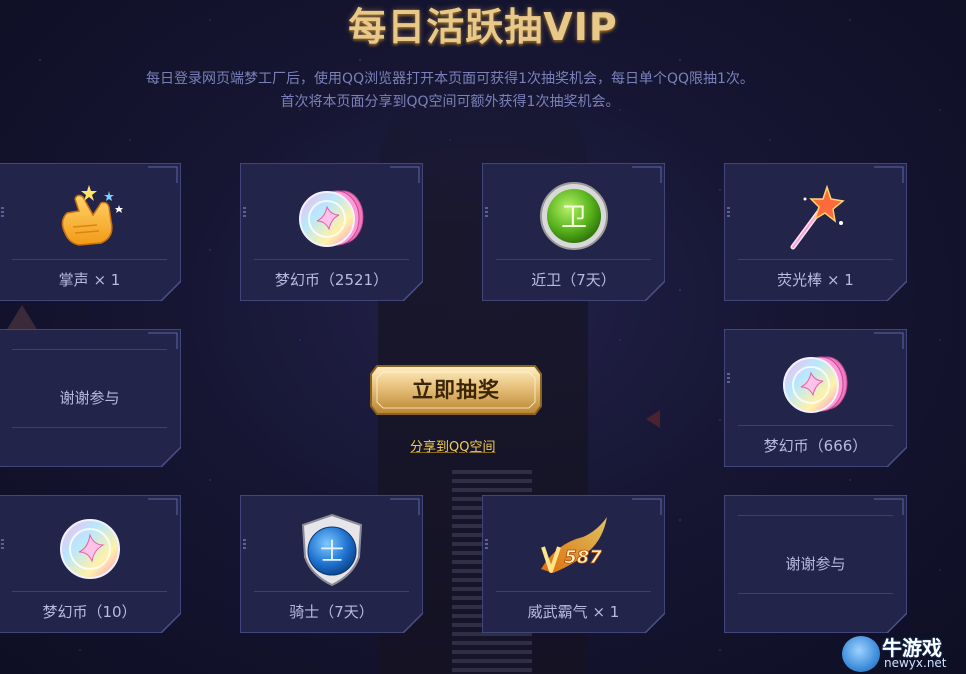  Describe the element at coordinates (817, 217) in the screenshot. I see `glow-stick-icon` at that location.